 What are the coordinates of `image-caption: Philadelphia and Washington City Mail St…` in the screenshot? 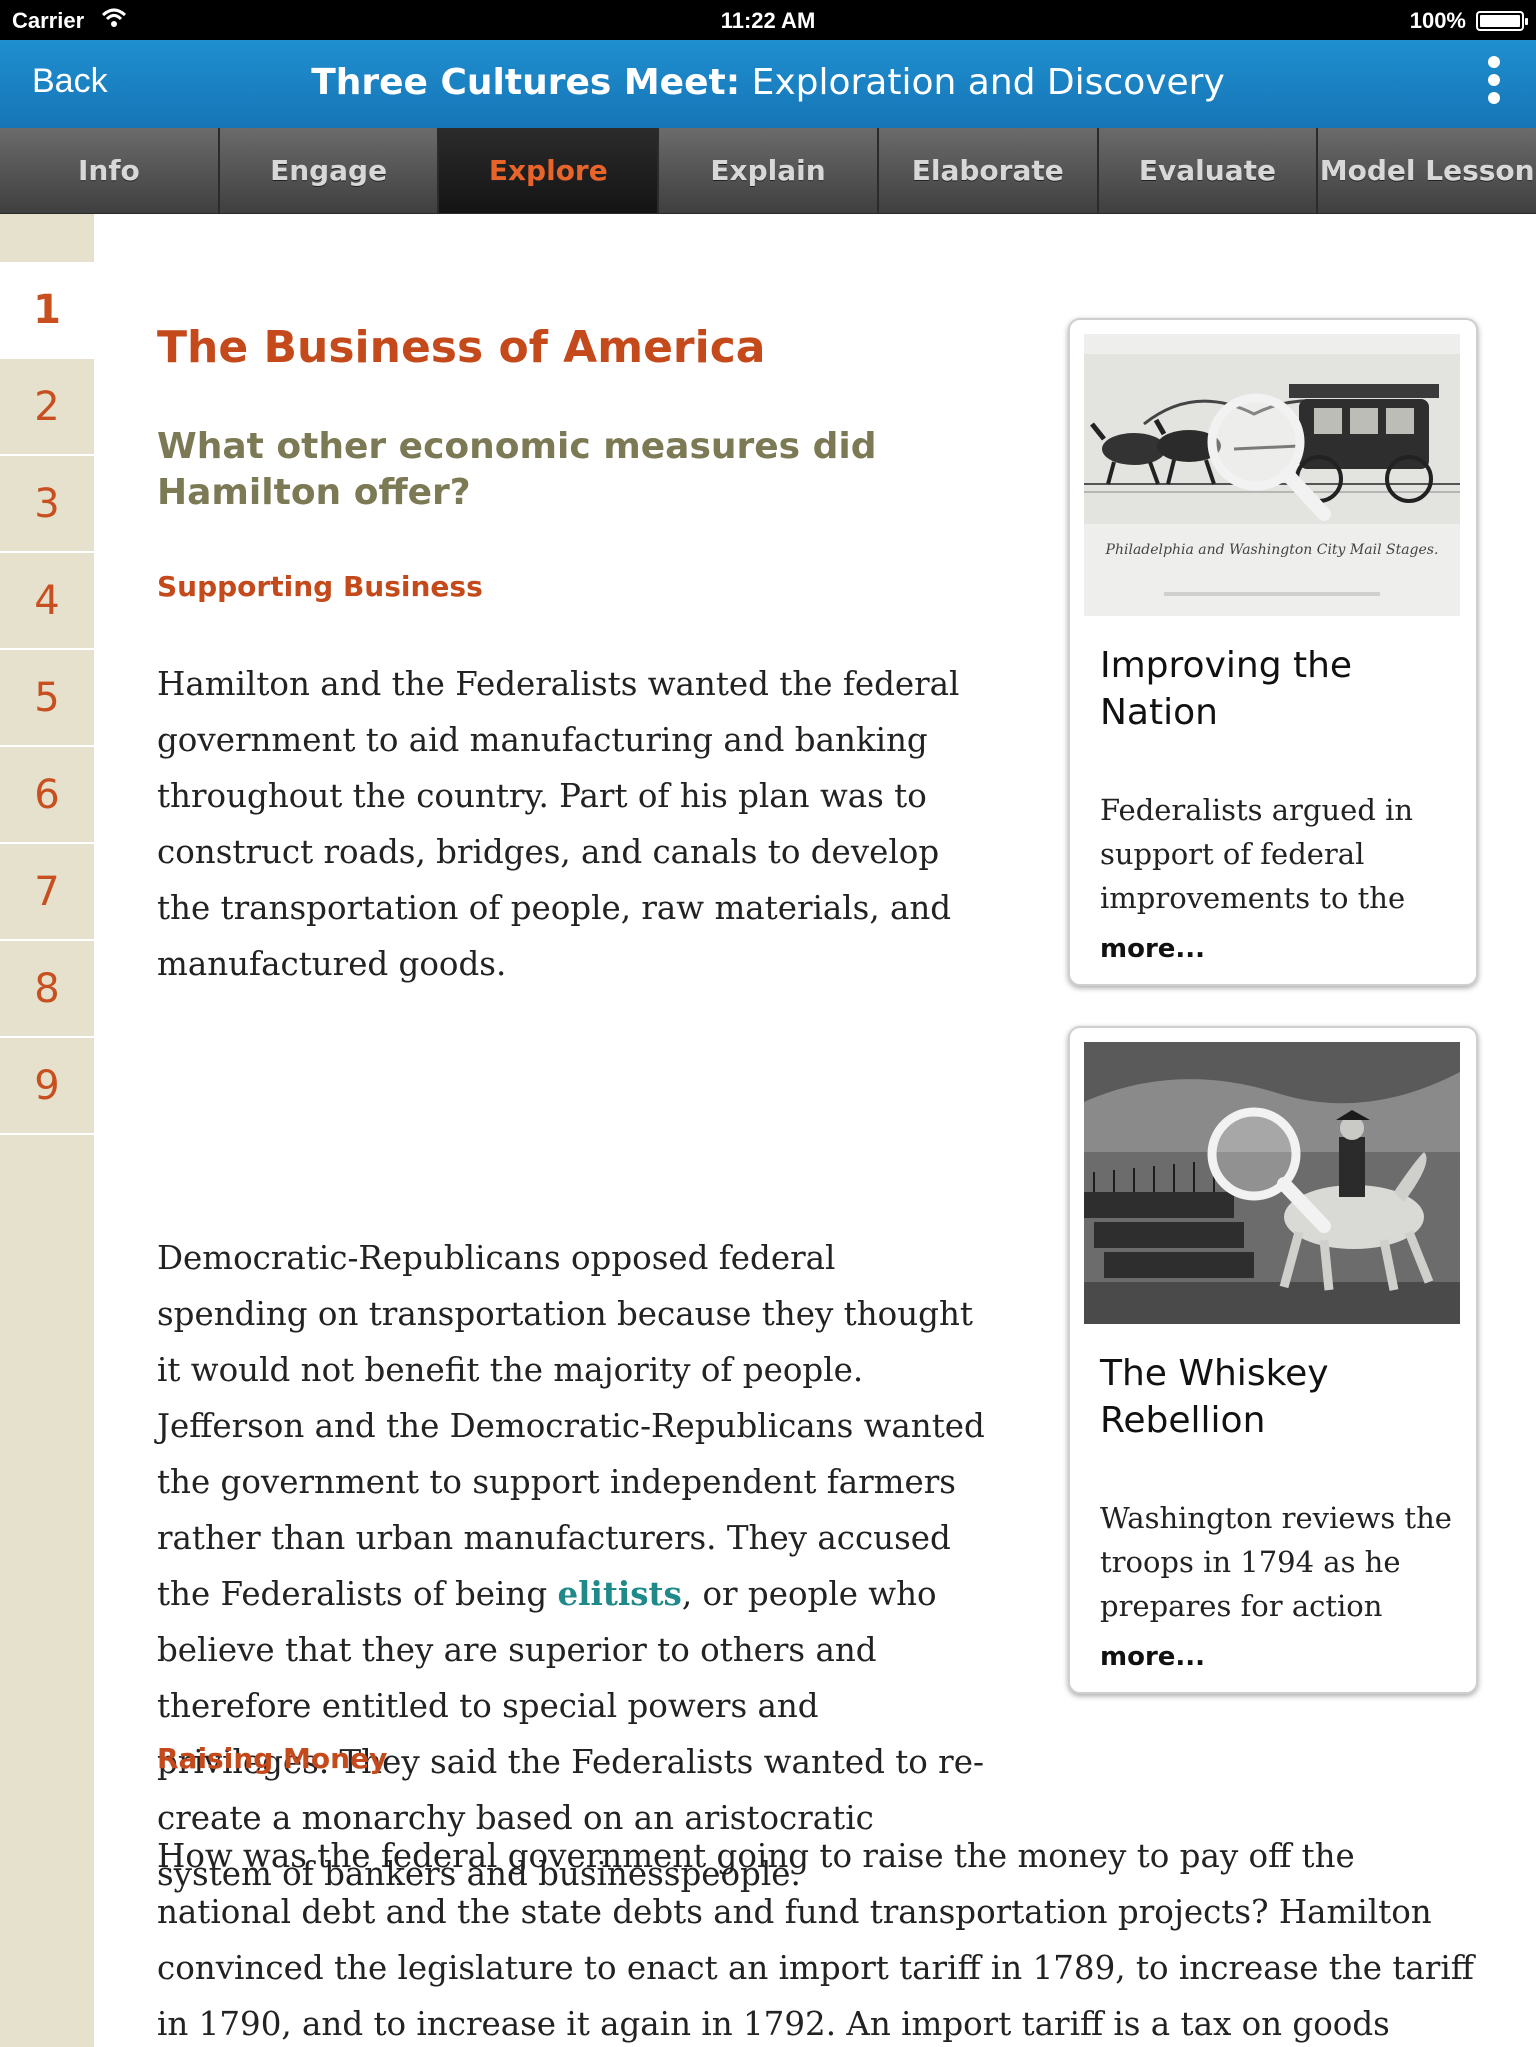 It's located at (1272, 550).